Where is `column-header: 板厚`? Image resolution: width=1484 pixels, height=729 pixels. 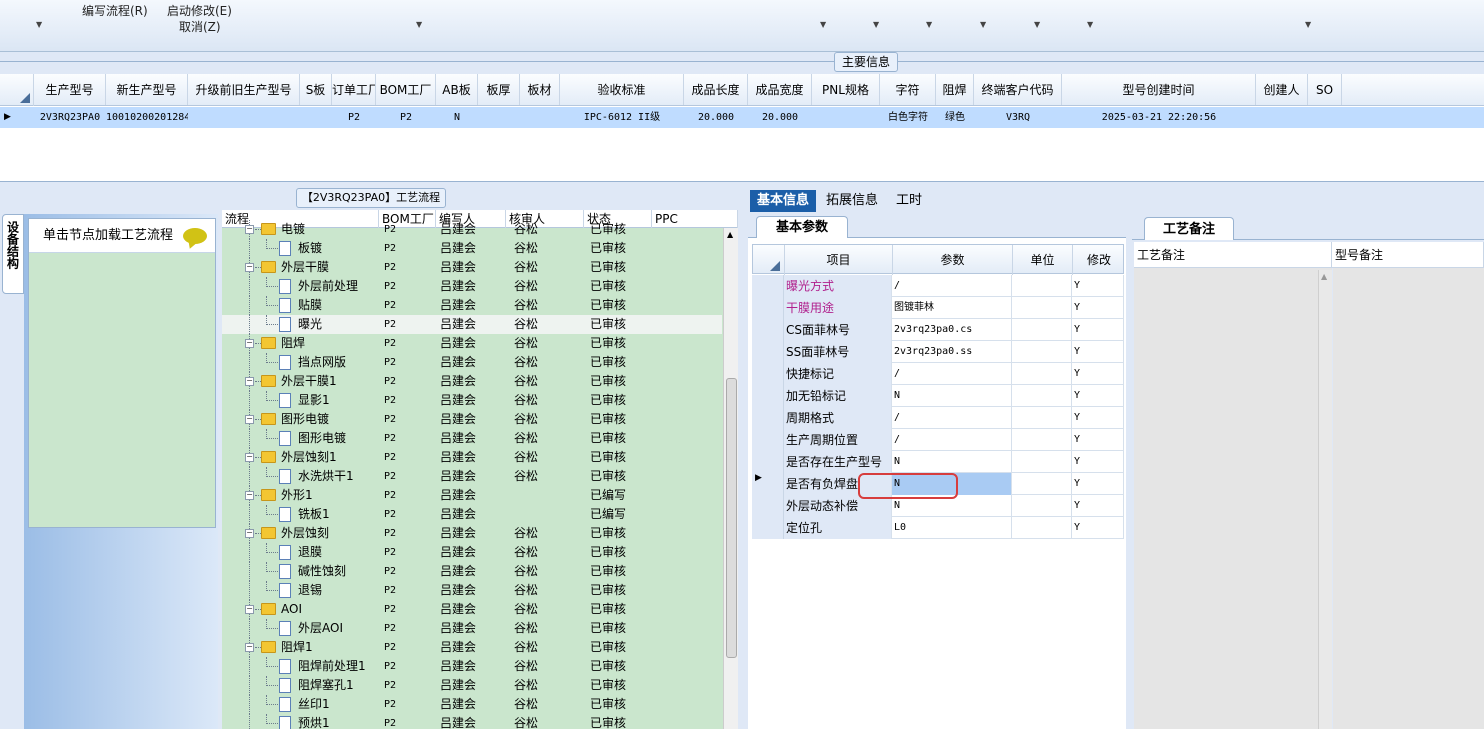
column-header: 板厚 is located at coordinates (499, 89).